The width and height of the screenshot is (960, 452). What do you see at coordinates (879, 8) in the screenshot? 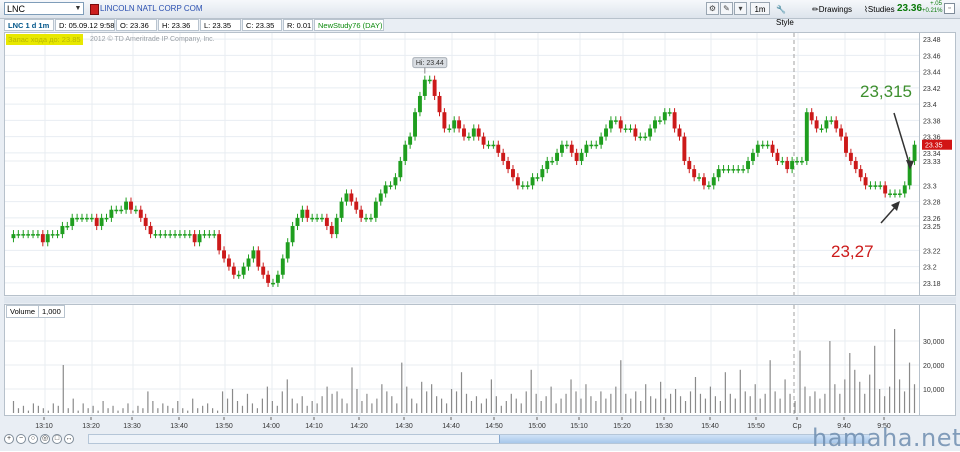
I see `studies-button: ⌇Studies` at bounding box center [879, 8].